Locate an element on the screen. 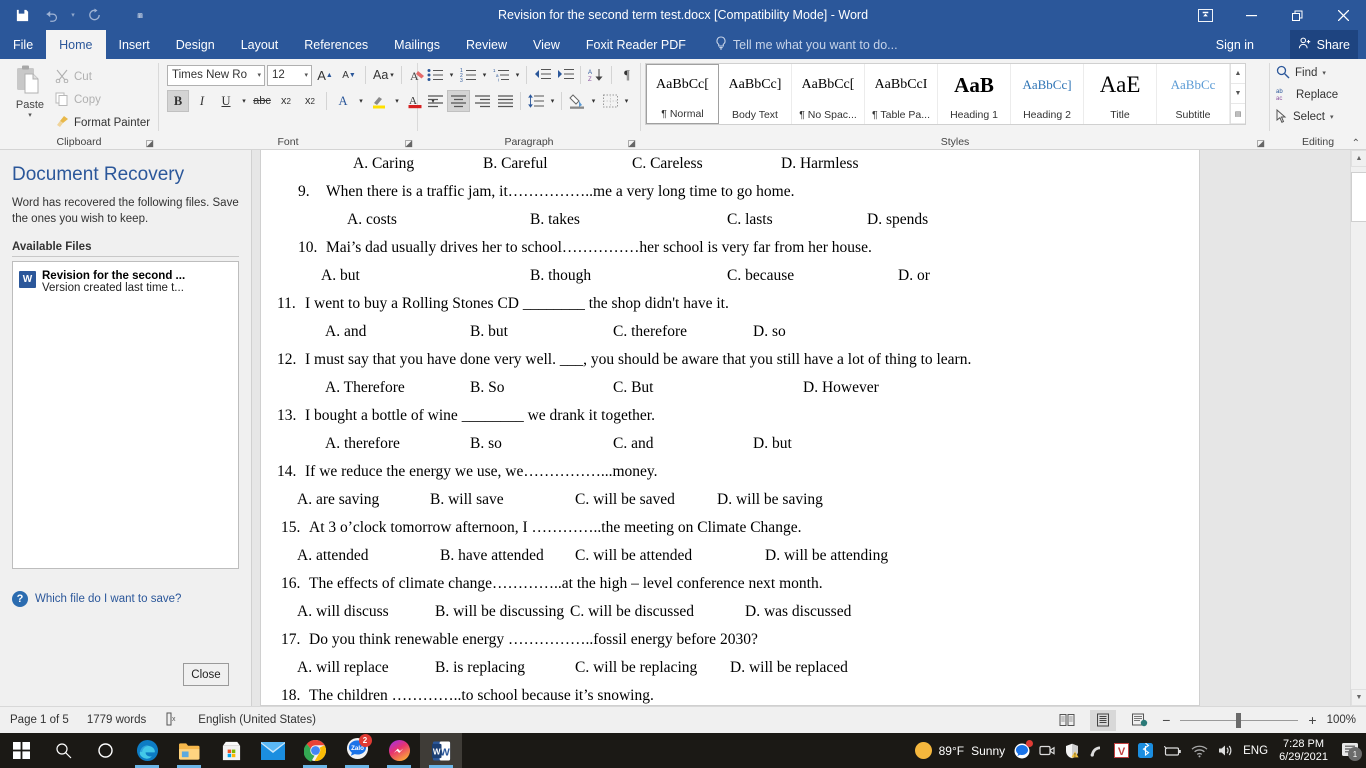  styles-more-icon: ▤ is located at coordinates (1238, 114).